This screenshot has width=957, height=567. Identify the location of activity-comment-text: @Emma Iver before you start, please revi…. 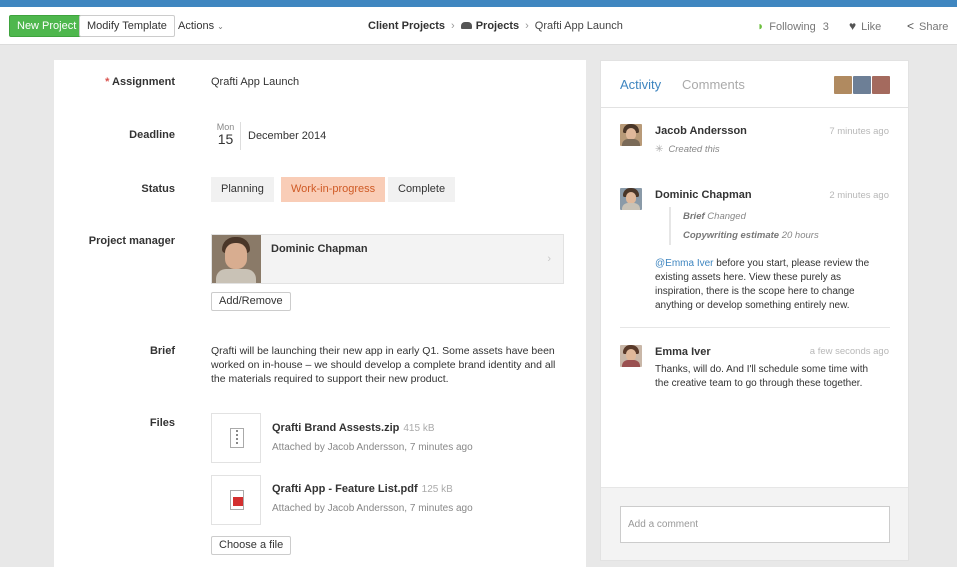
(762, 284).